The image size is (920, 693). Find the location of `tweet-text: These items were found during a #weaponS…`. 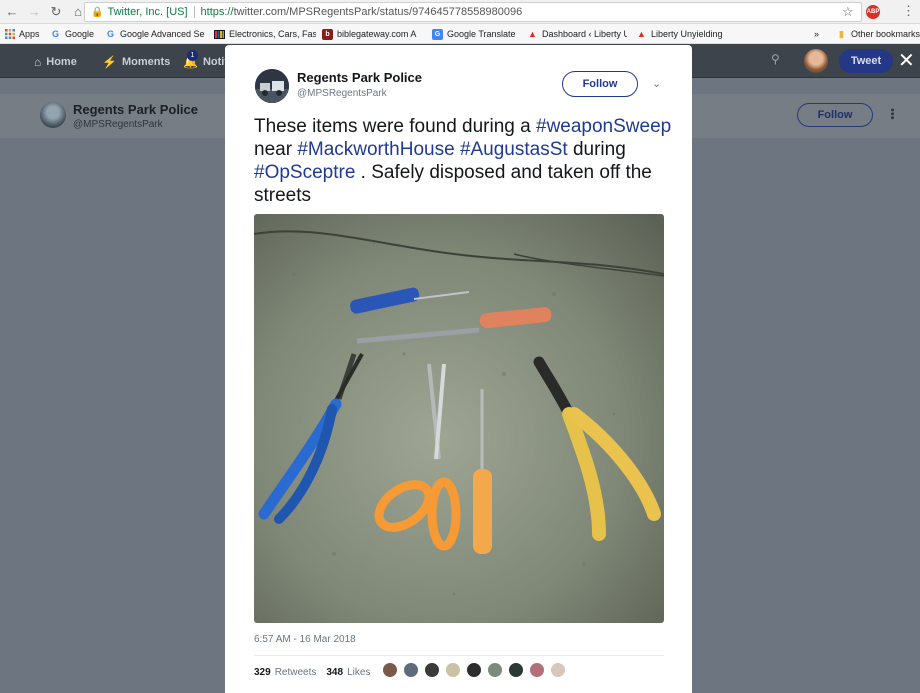

tweet-text: These items were found during a #weaponS… is located at coordinates (464, 161).